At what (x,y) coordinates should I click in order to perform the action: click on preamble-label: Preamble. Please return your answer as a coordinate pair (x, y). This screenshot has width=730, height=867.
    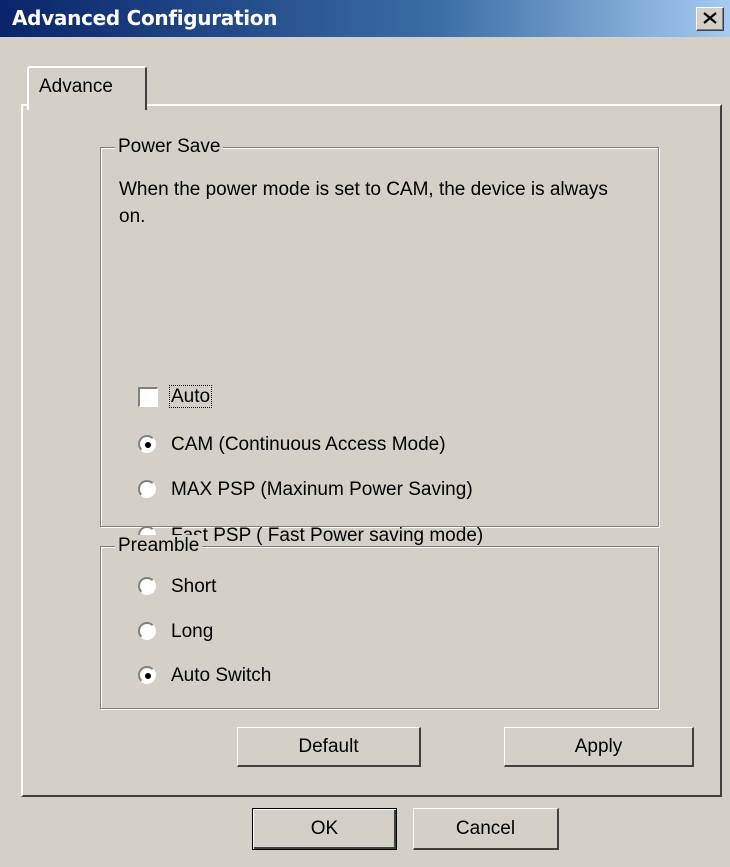
    Looking at the image, I should click on (159, 546).